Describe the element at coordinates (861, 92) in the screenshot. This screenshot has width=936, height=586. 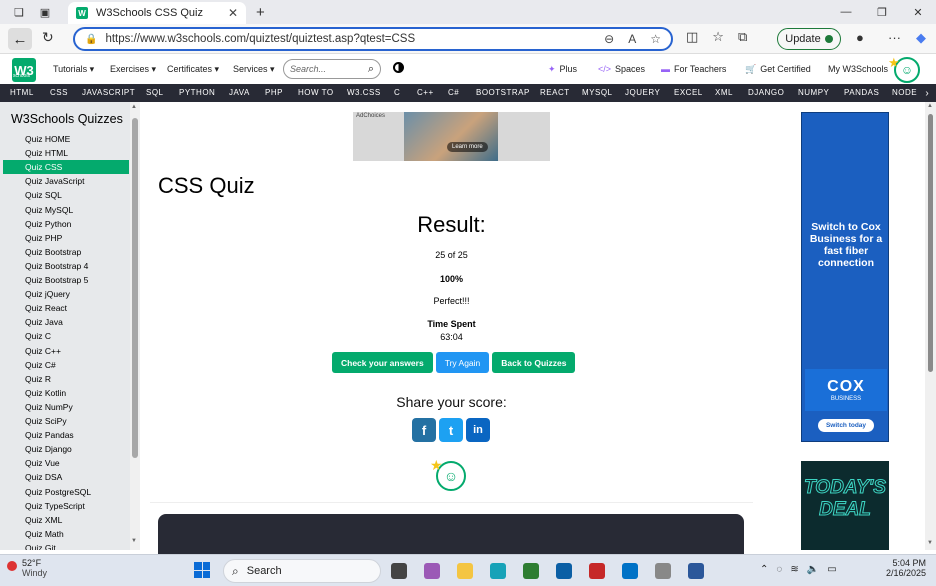
I see `topic-link: PANDAS` at that location.